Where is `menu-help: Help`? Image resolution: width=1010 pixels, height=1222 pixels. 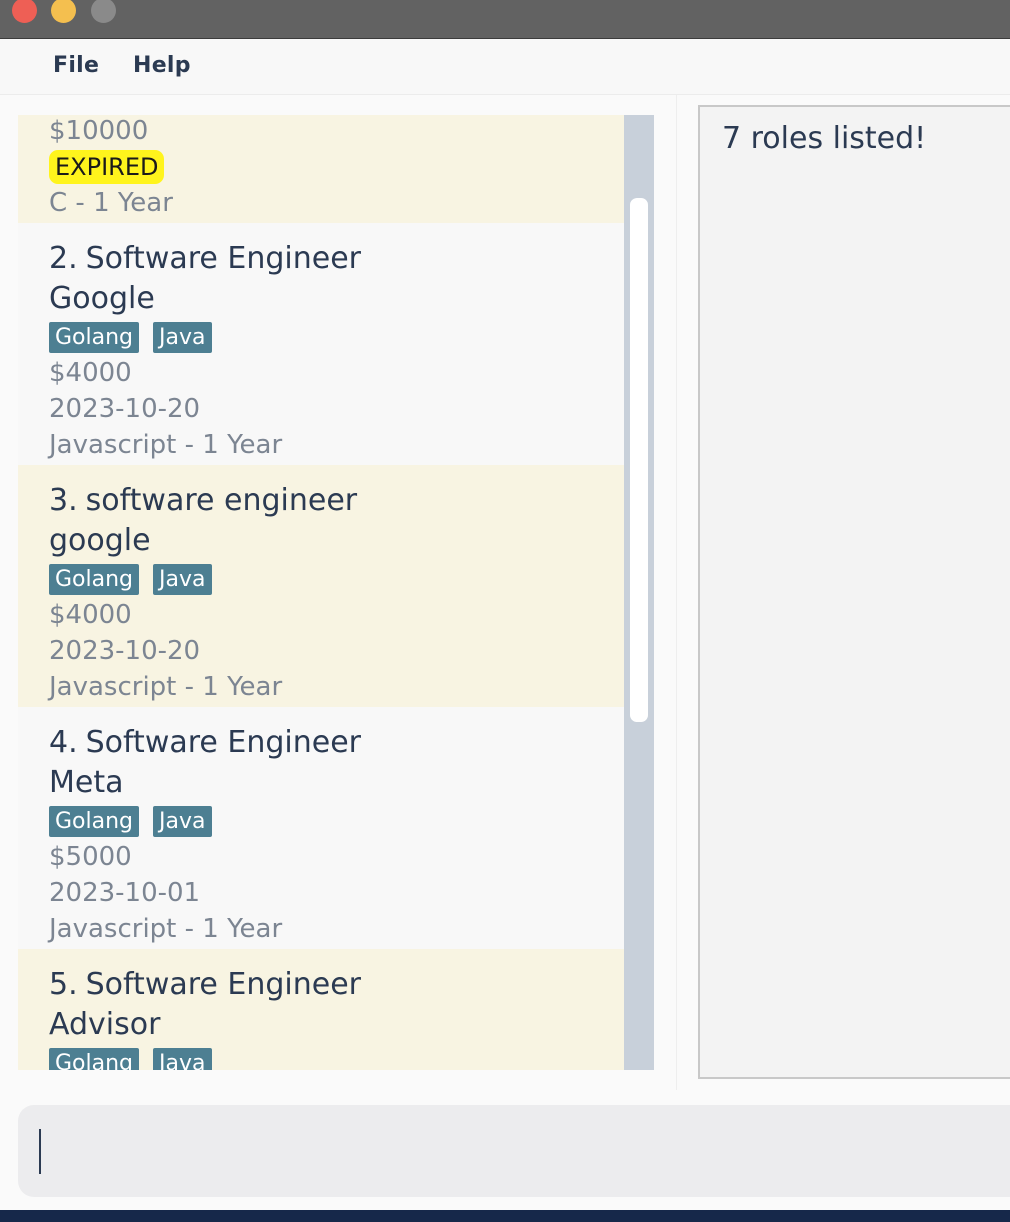
menu-help: Help is located at coordinates (162, 65).